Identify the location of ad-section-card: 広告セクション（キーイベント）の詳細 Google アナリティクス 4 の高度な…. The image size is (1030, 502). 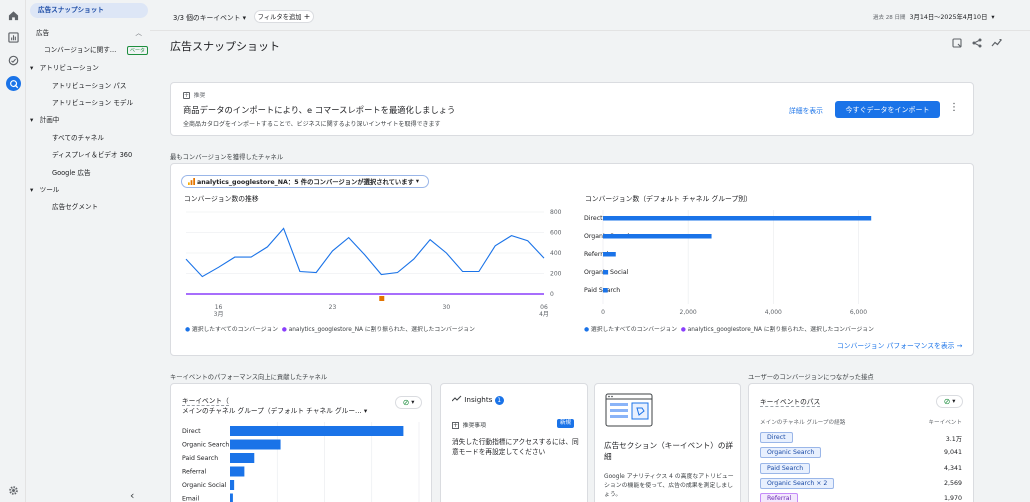
(667, 442).